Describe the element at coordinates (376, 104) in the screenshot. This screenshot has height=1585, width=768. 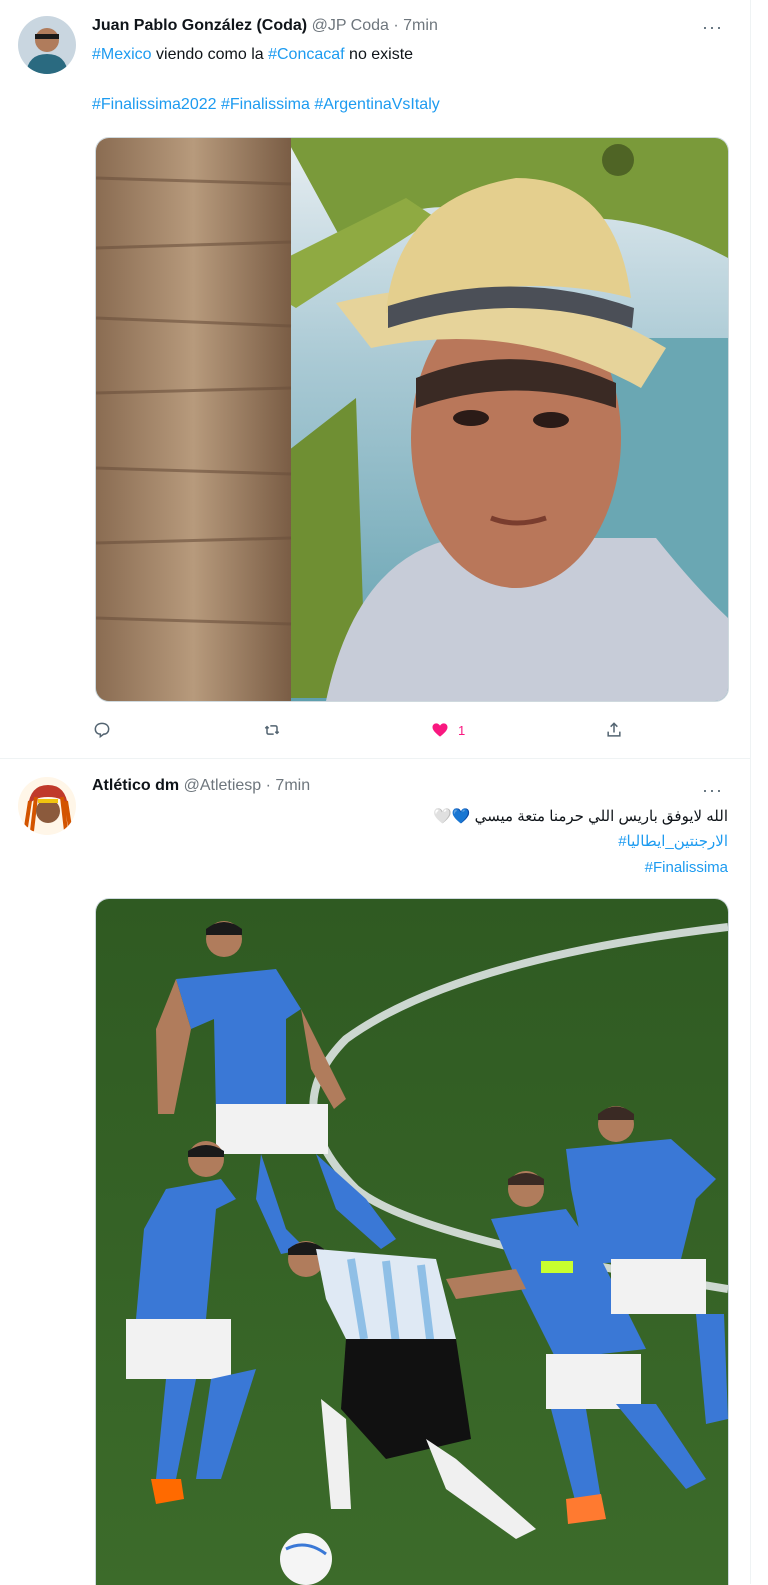
I see `hashtag-link: #ArgentinaVsItaly` at that location.